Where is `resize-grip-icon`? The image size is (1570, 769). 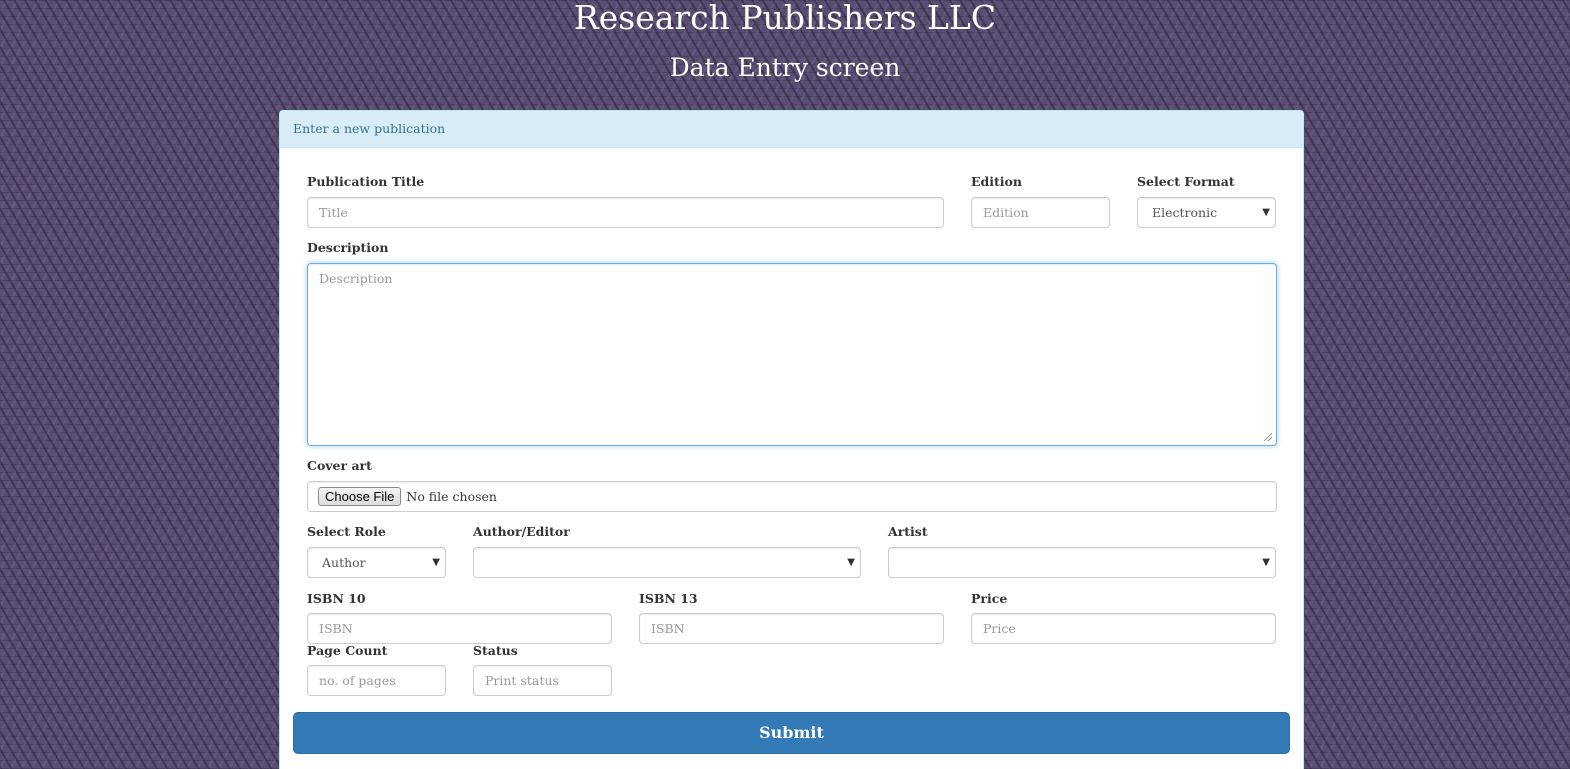
resize-grip-icon is located at coordinates (1268, 437).